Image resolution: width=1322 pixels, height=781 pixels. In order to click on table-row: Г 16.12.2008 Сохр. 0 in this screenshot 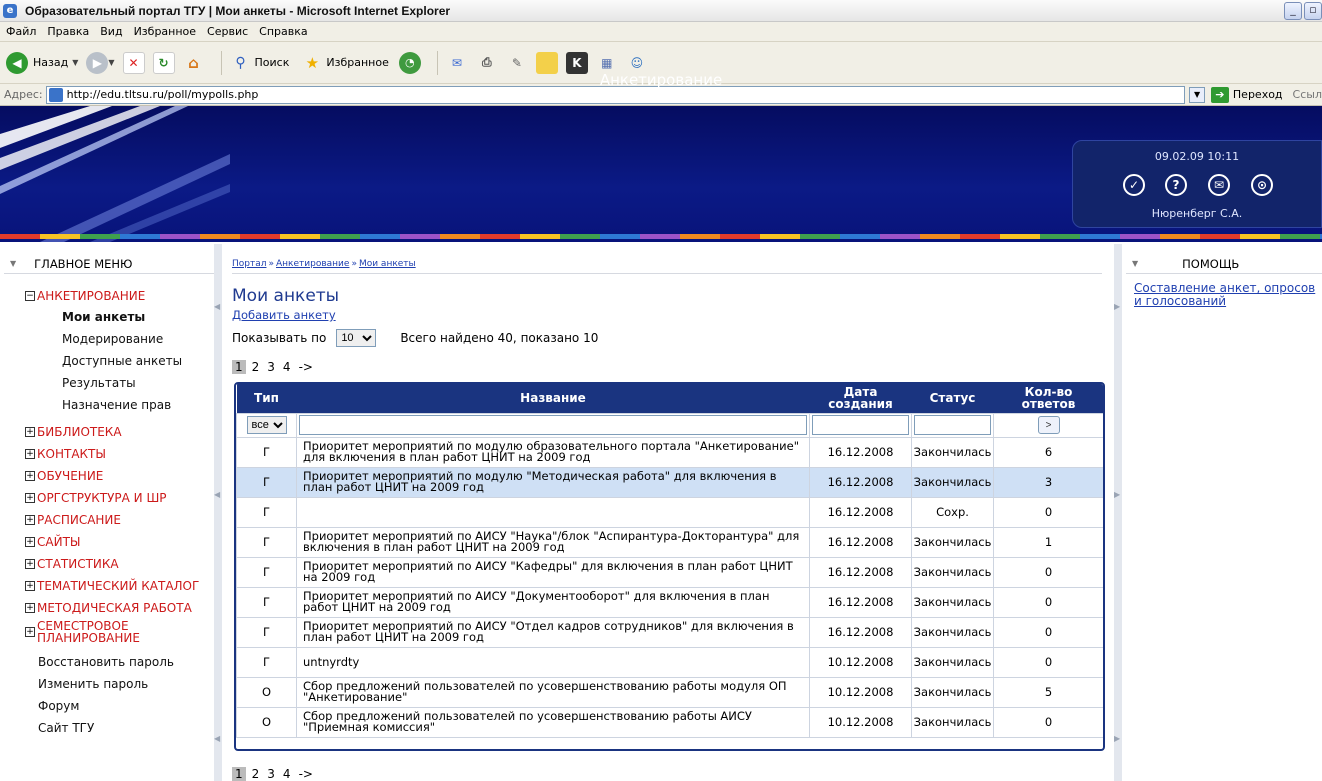, I will do `click(669, 512)`.